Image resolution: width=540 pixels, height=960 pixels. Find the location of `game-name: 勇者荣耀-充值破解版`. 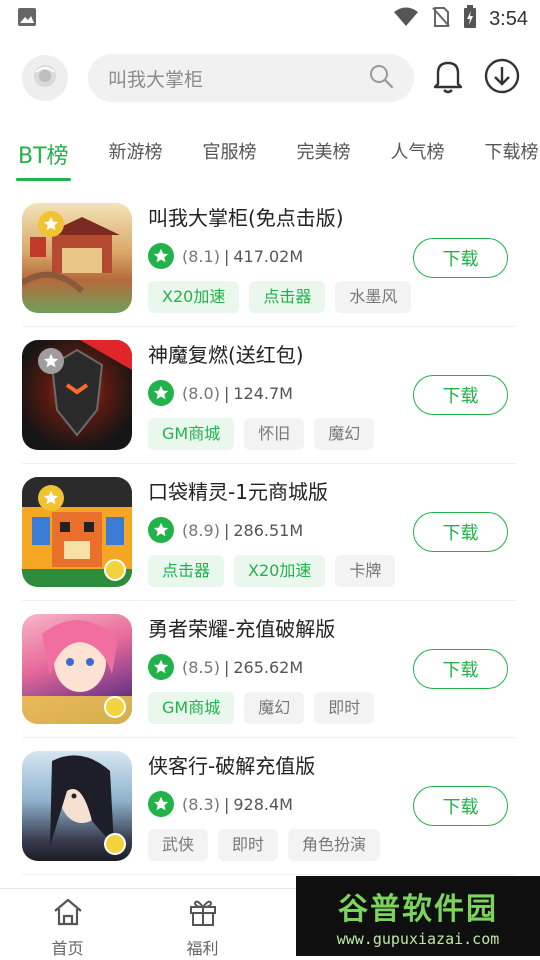

game-name: 勇者荣耀-充值破解版 is located at coordinates (332, 629).